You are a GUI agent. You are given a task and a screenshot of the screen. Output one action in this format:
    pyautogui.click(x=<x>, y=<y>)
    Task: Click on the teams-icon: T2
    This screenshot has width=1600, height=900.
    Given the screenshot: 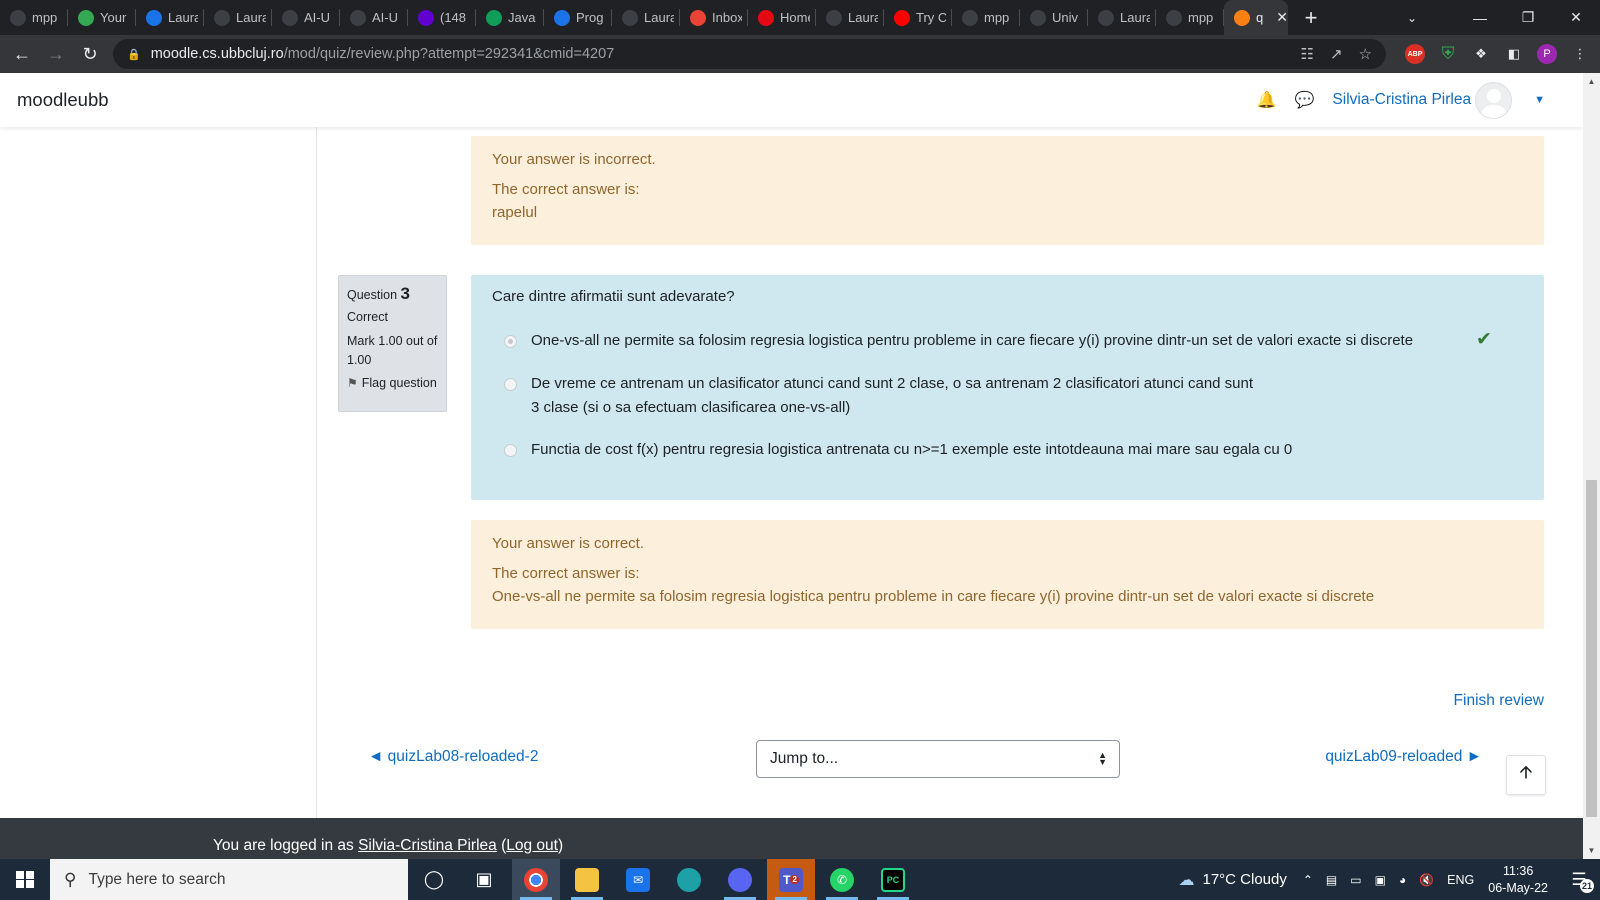 What is the action you would take?
    pyautogui.click(x=791, y=879)
    